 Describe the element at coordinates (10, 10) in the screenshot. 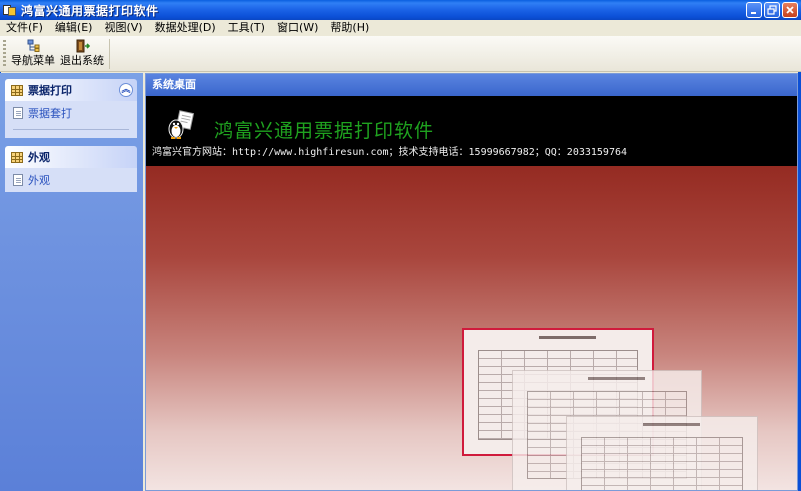

I see `app-icon` at that location.